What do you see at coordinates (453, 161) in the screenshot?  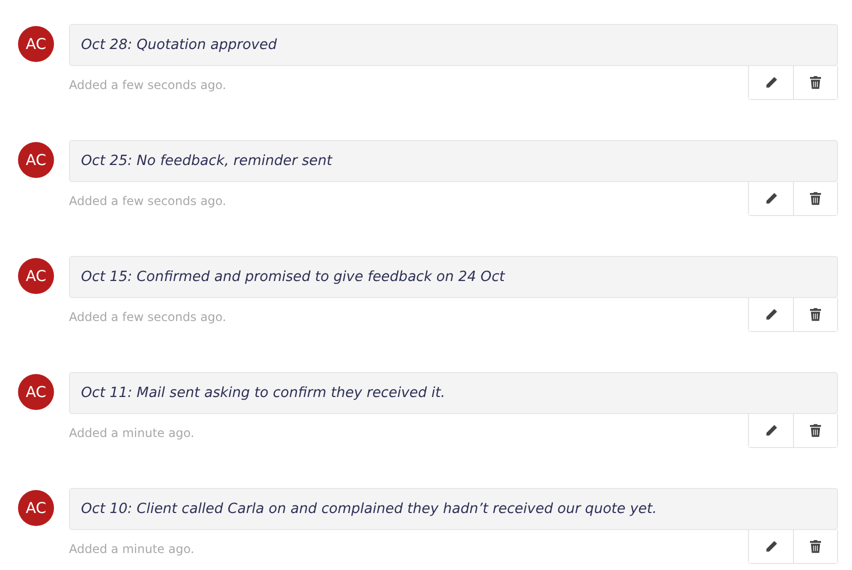 I see `note-text: Oct 25: No feedback, reminder sent` at bounding box center [453, 161].